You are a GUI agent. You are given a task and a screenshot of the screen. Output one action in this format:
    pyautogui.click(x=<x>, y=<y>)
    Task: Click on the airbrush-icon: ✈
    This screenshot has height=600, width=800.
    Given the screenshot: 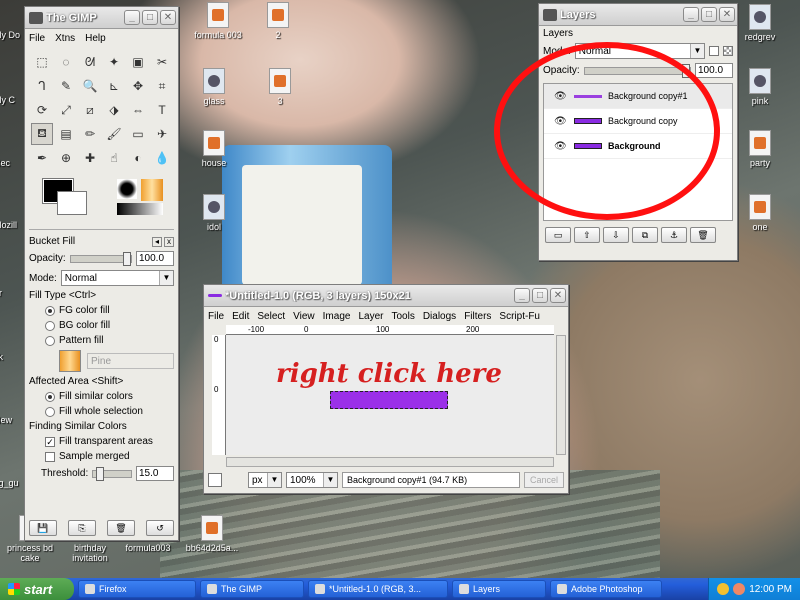 What is the action you would take?
    pyautogui.click(x=162, y=134)
    